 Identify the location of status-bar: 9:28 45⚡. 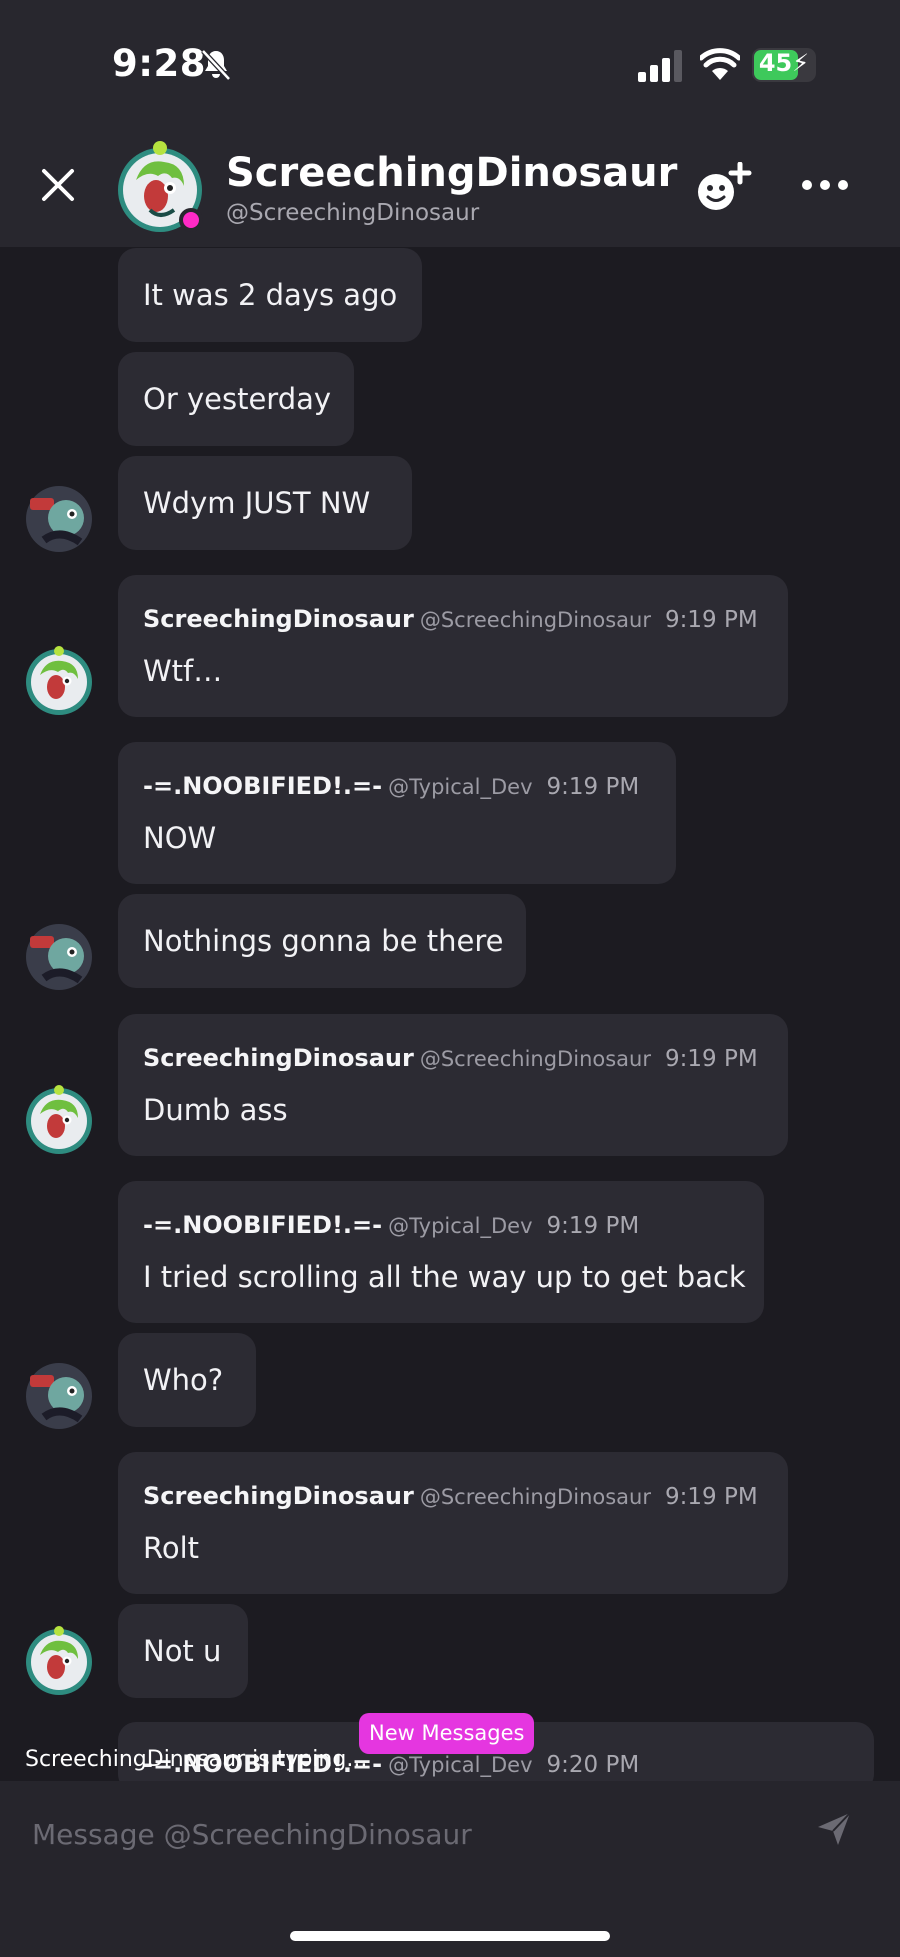
(450, 65).